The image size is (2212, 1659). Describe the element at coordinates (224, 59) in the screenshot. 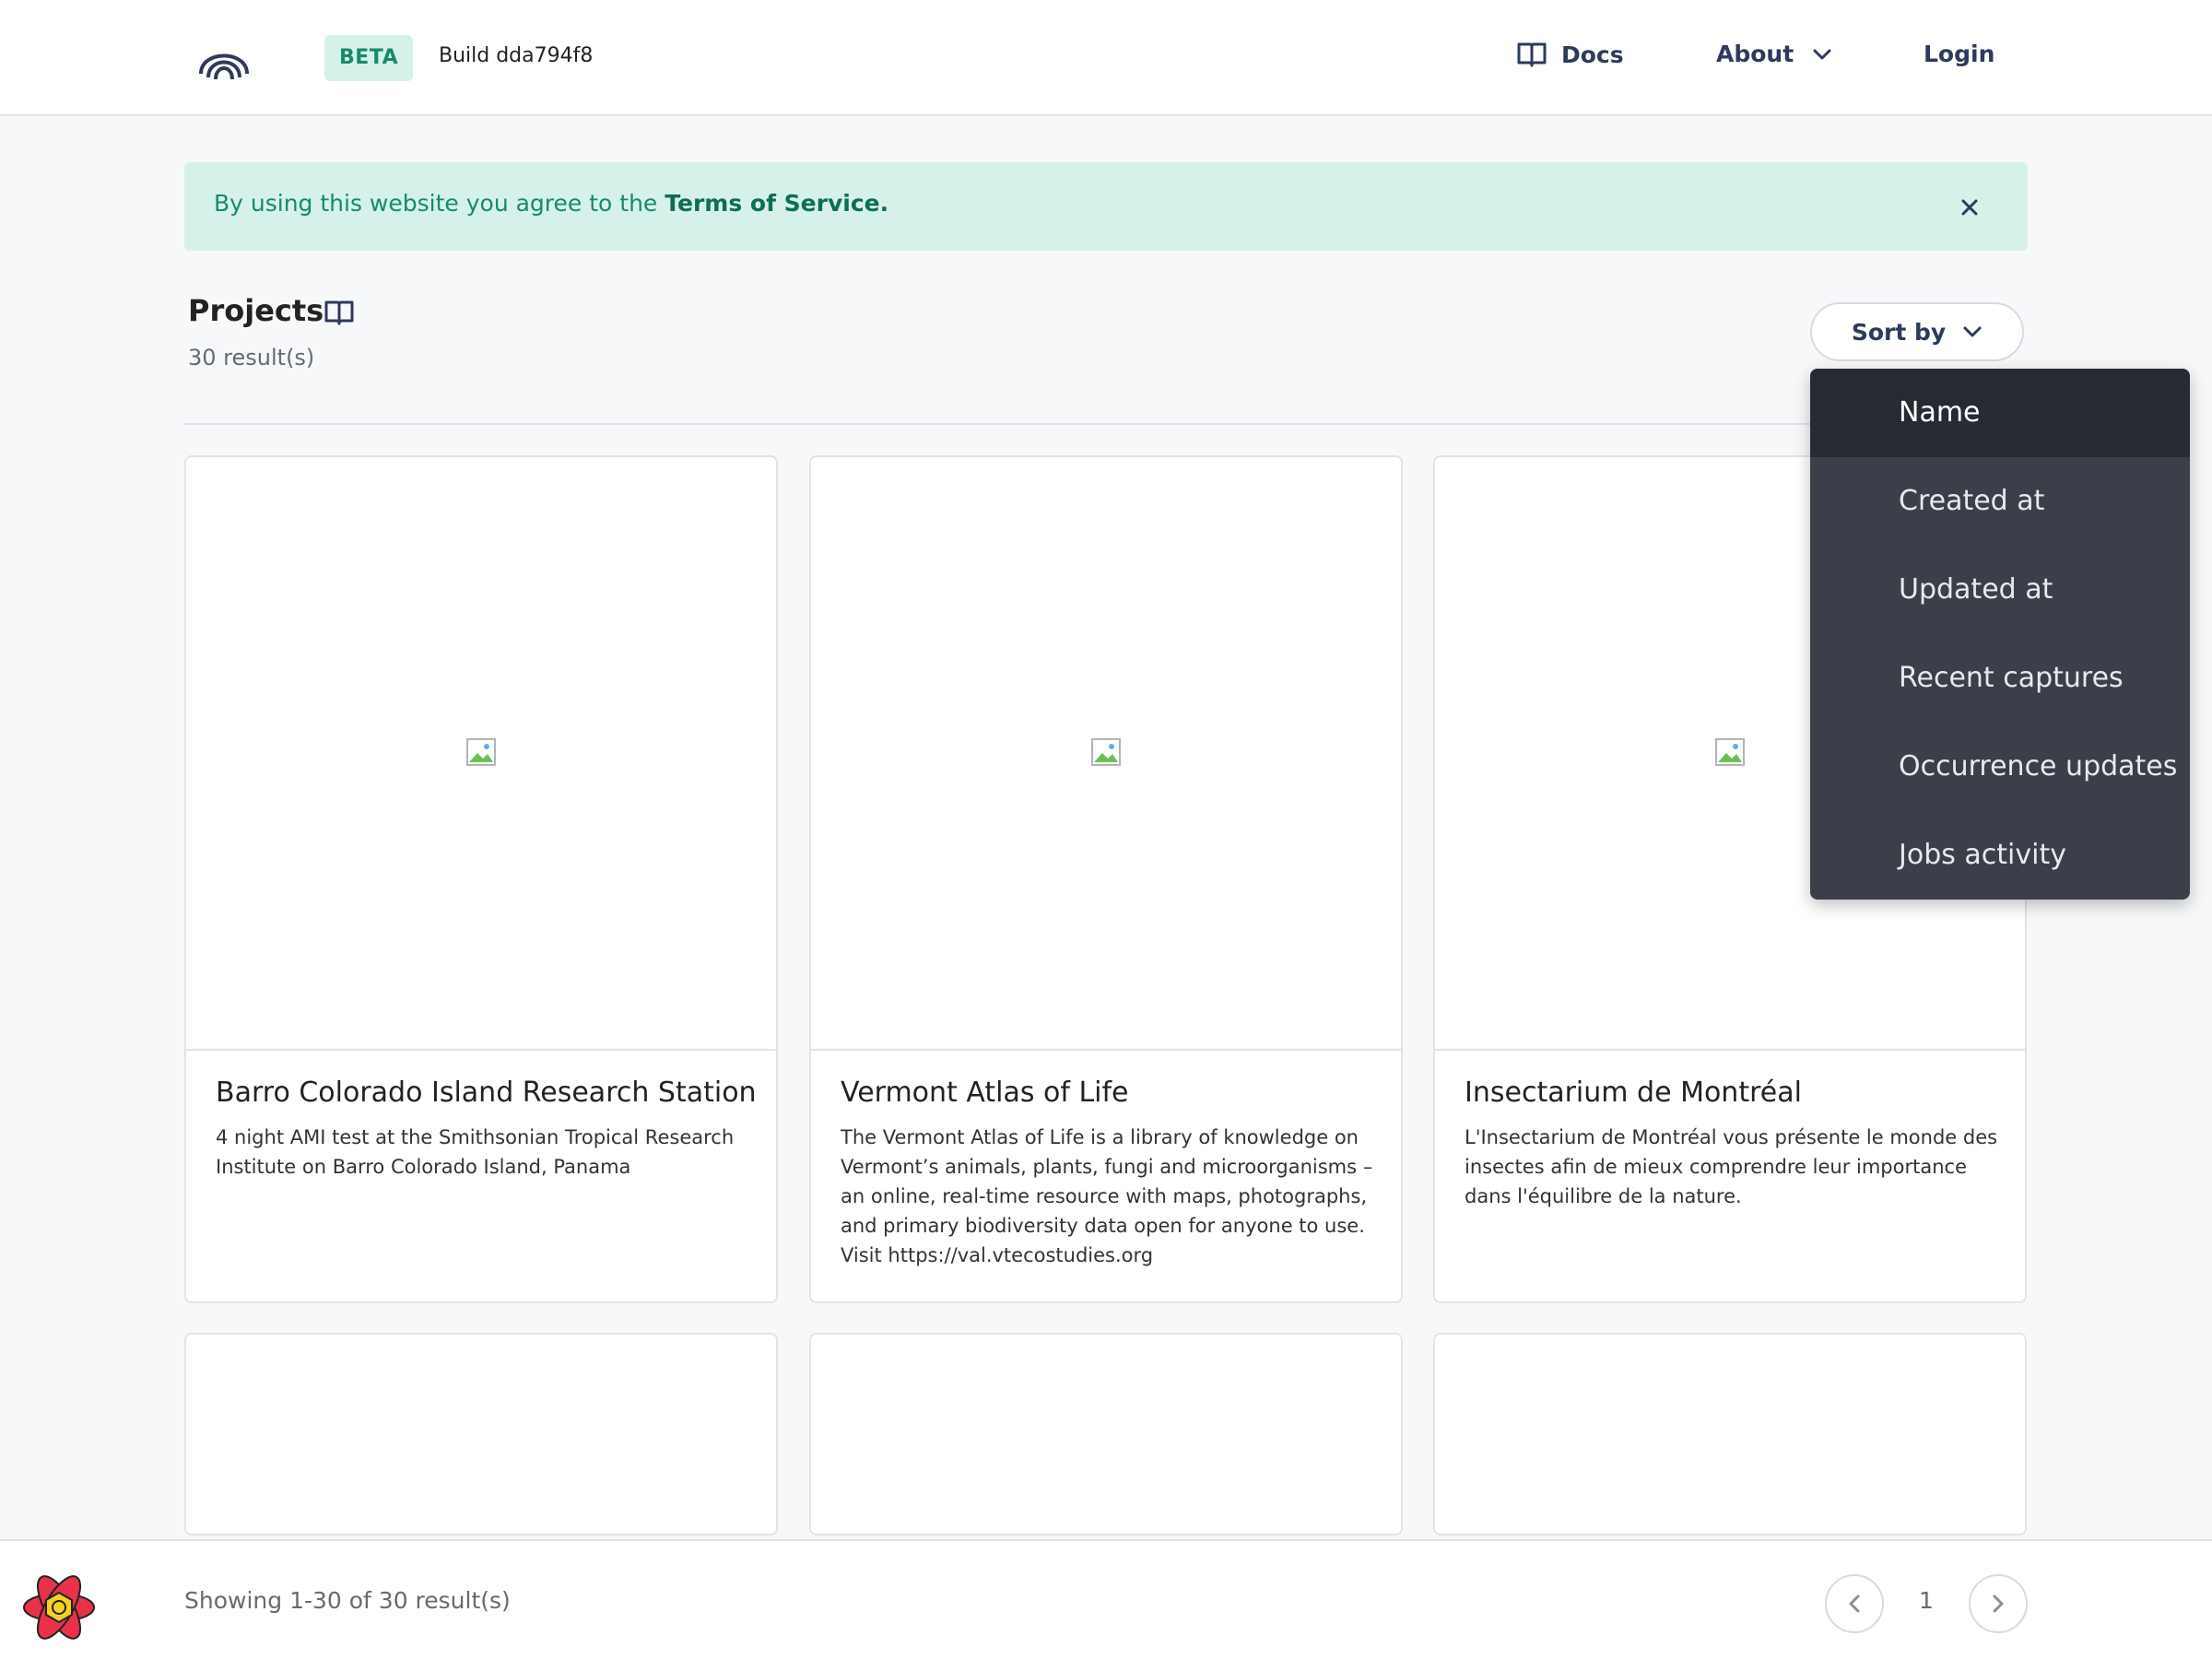

I see `app-logo-icon` at that location.